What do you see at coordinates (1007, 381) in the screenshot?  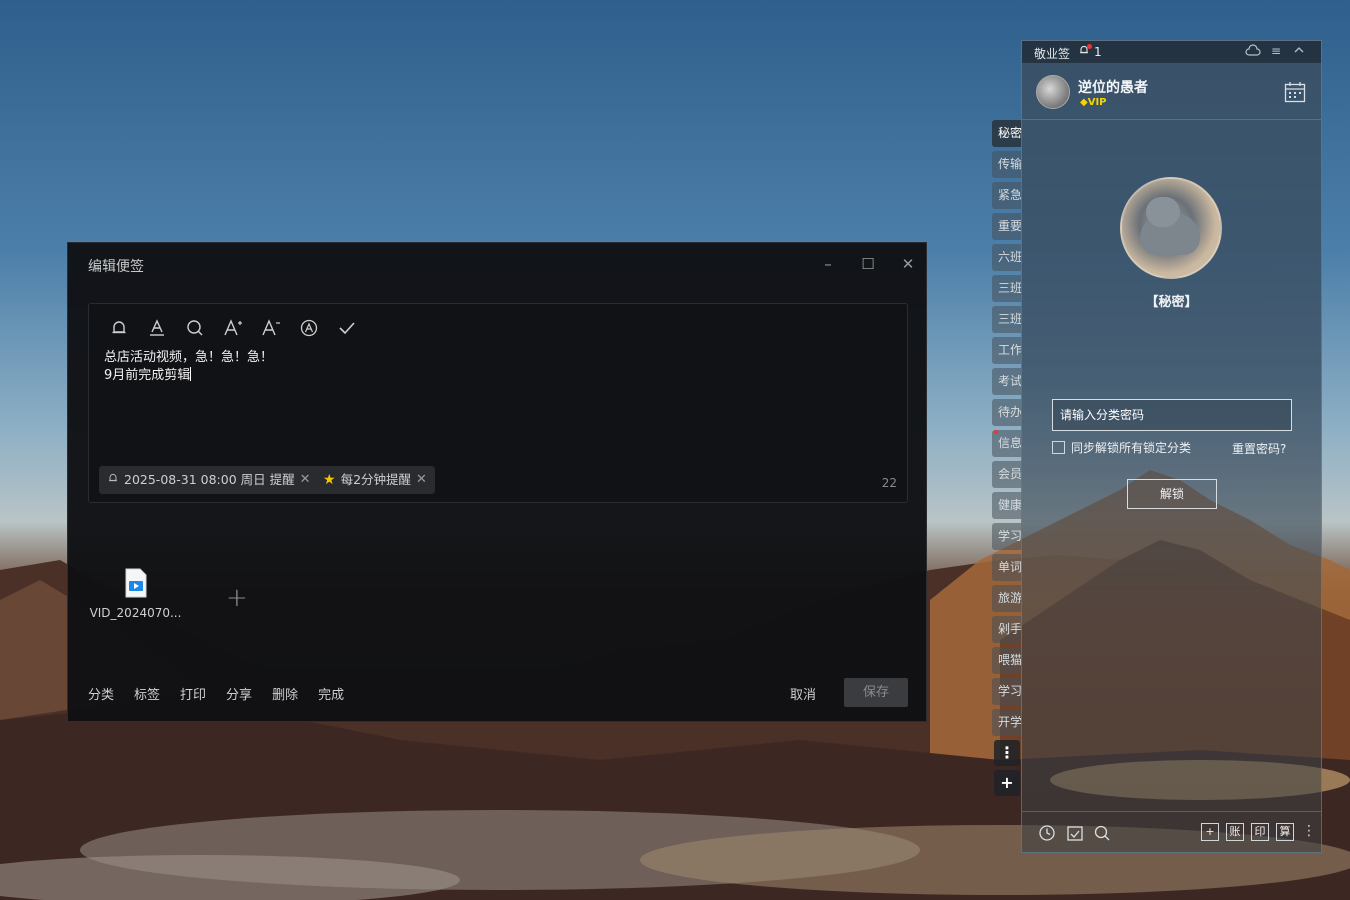 I see `tab-category: 考试` at bounding box center [1007, 381].